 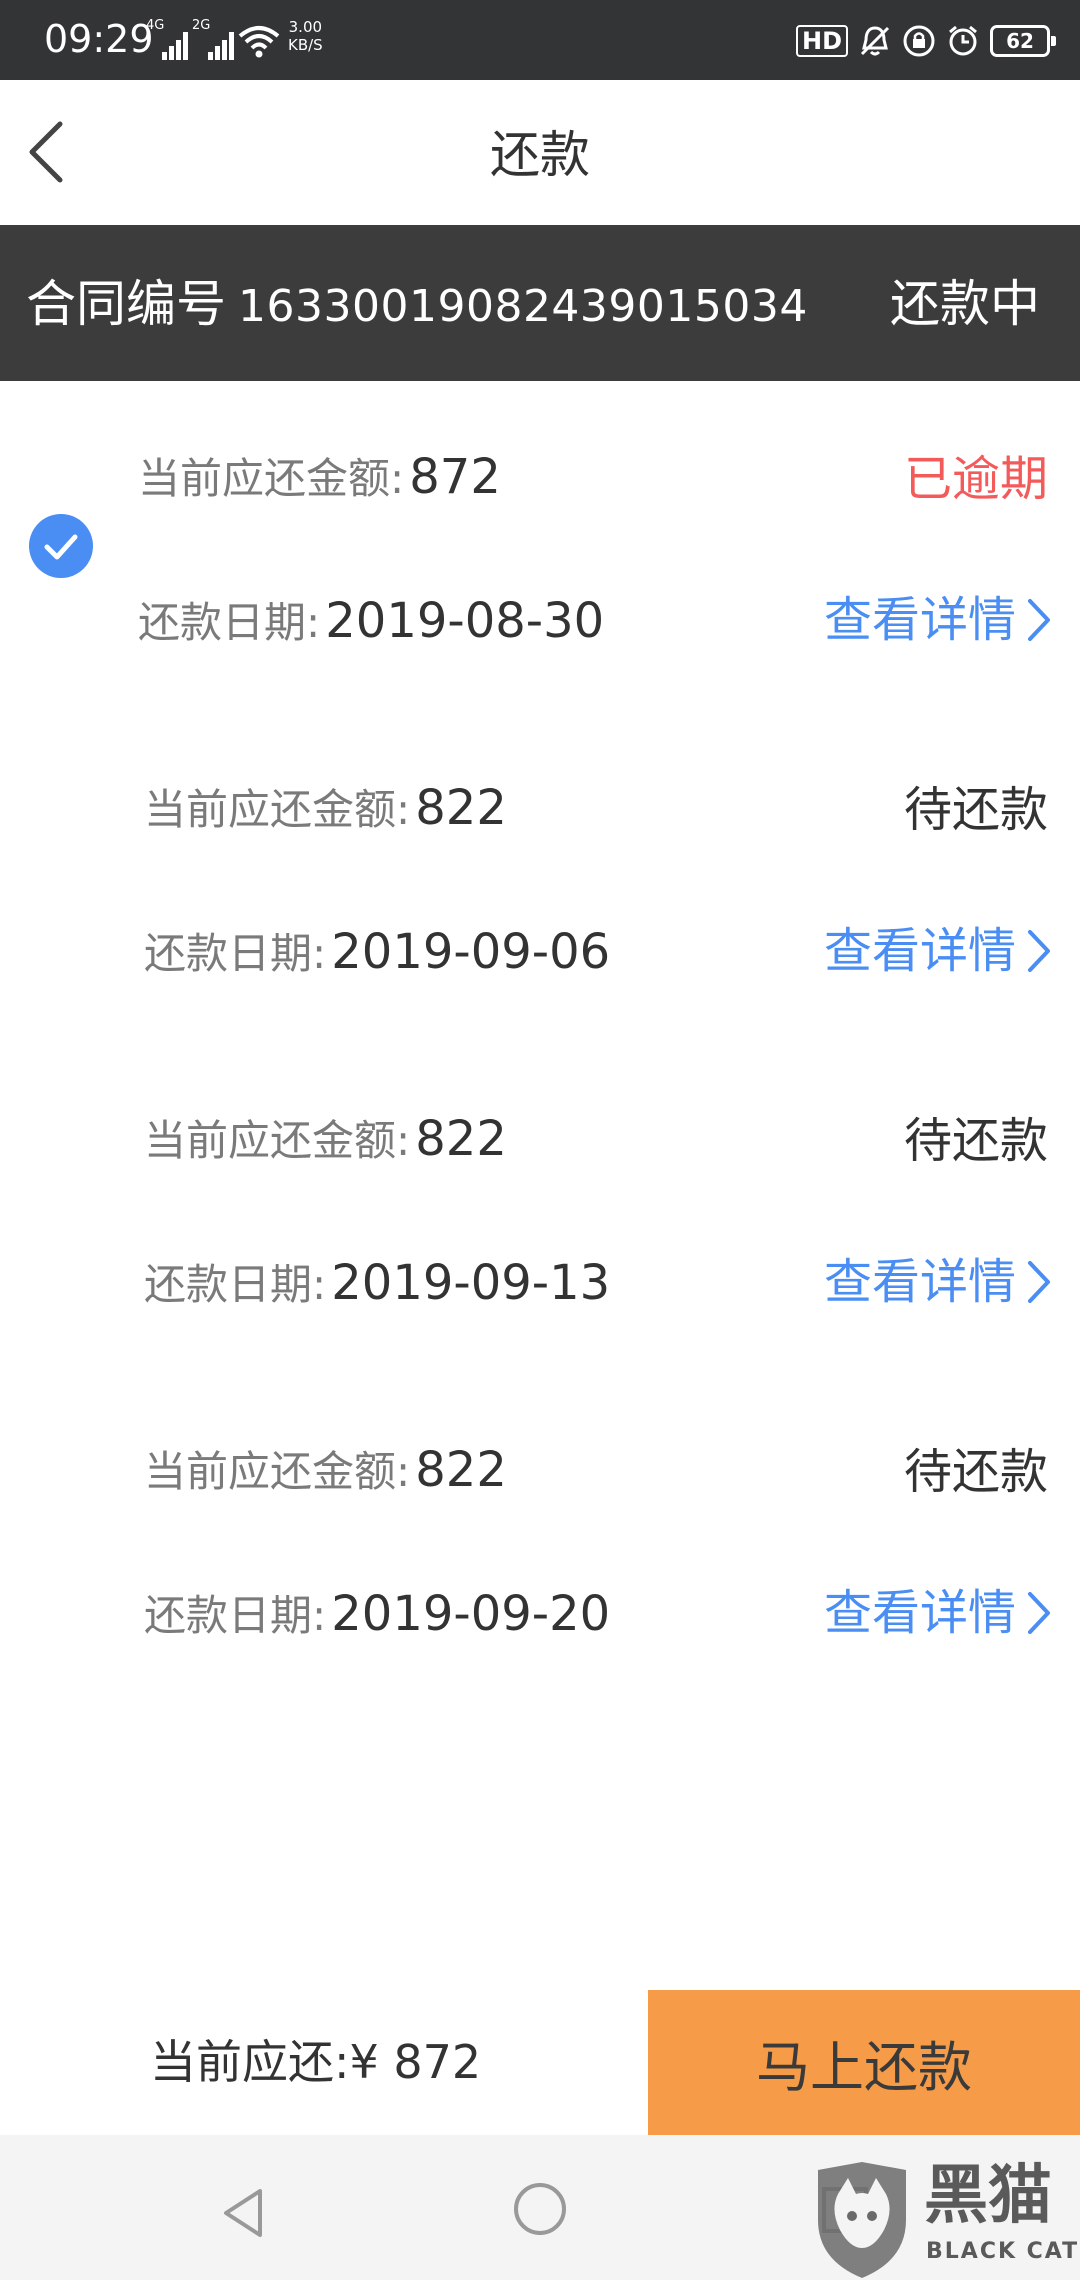 I want to click on status-time: 09:29, so click(x=99, y=39).